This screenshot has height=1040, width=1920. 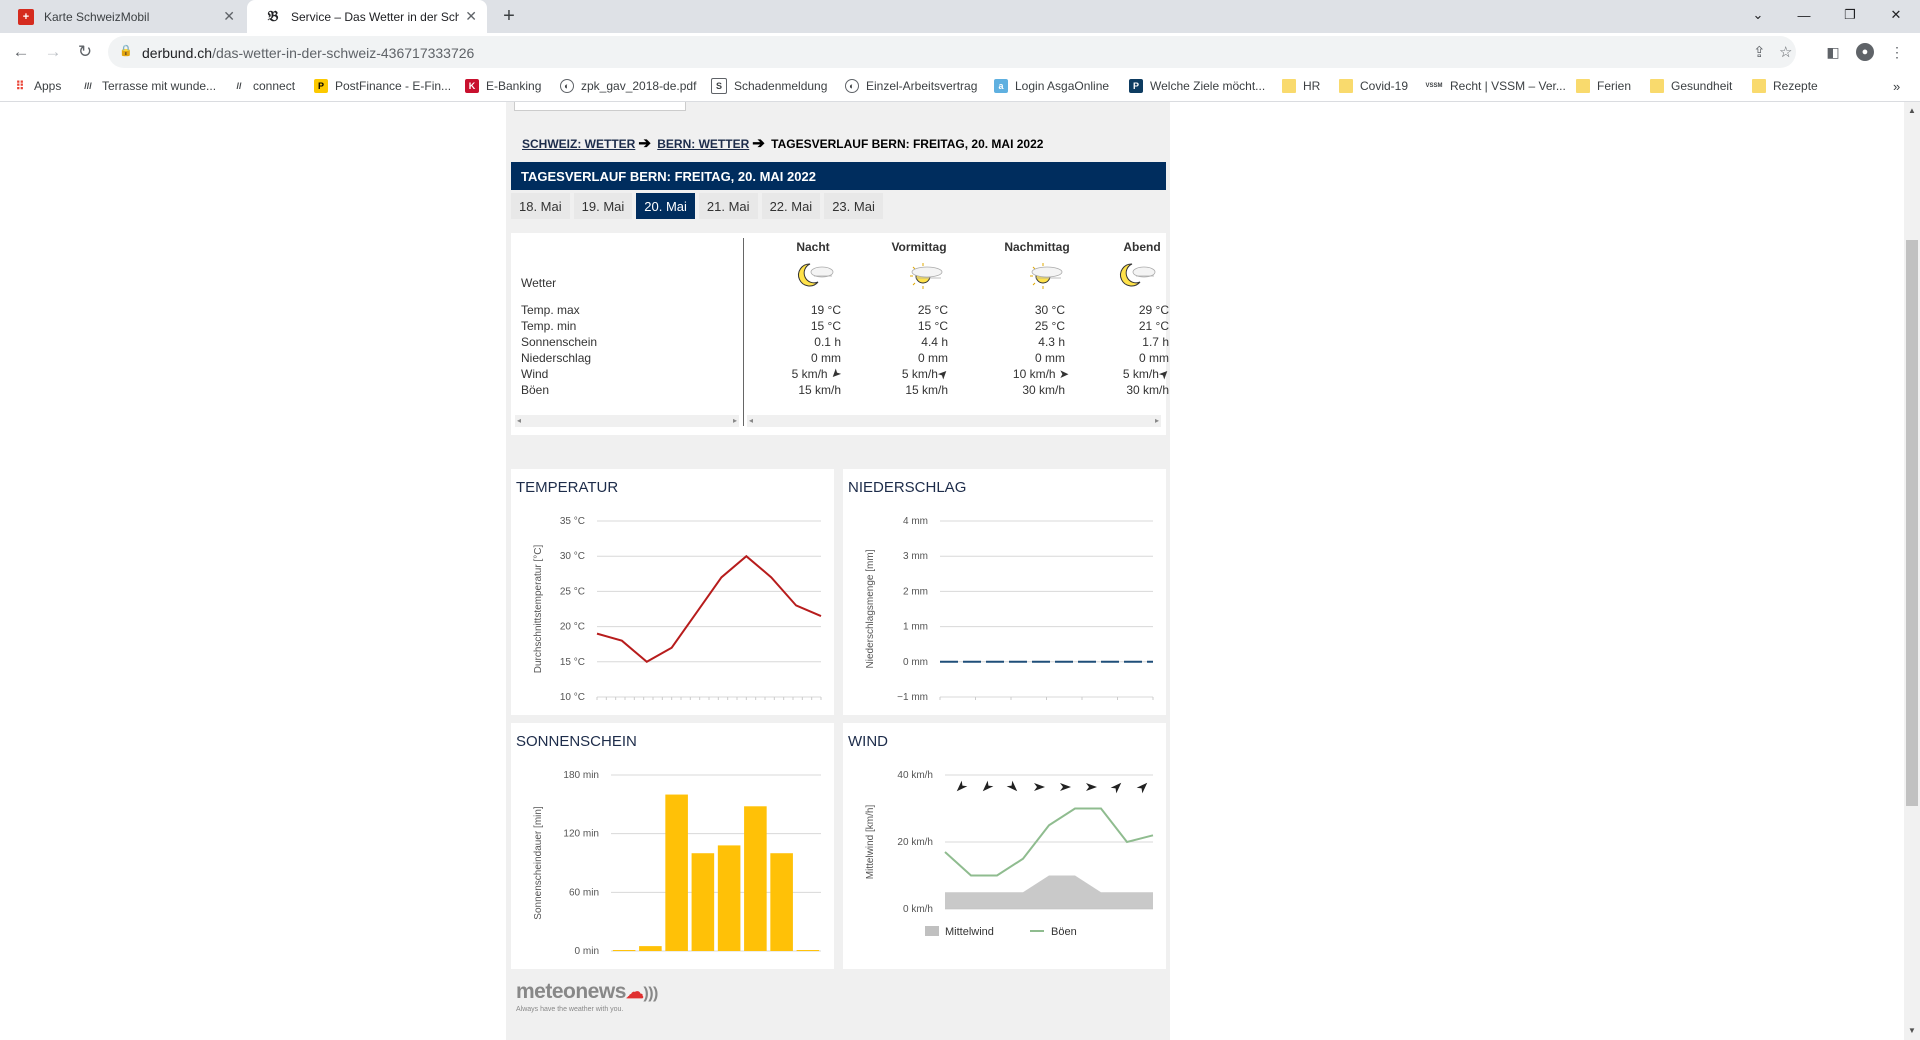 I want to click on scrollbar-thumb, so click(x=1912, y=523).